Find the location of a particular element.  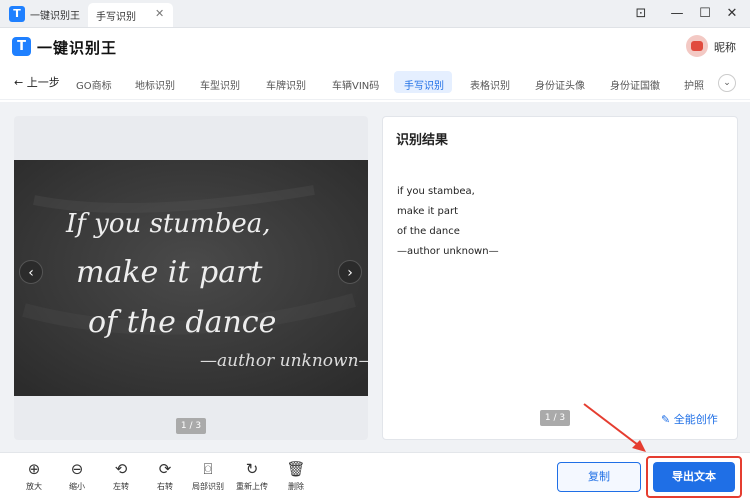

chalk-line-4: —author unknown— is located at coordinates (284, 361).